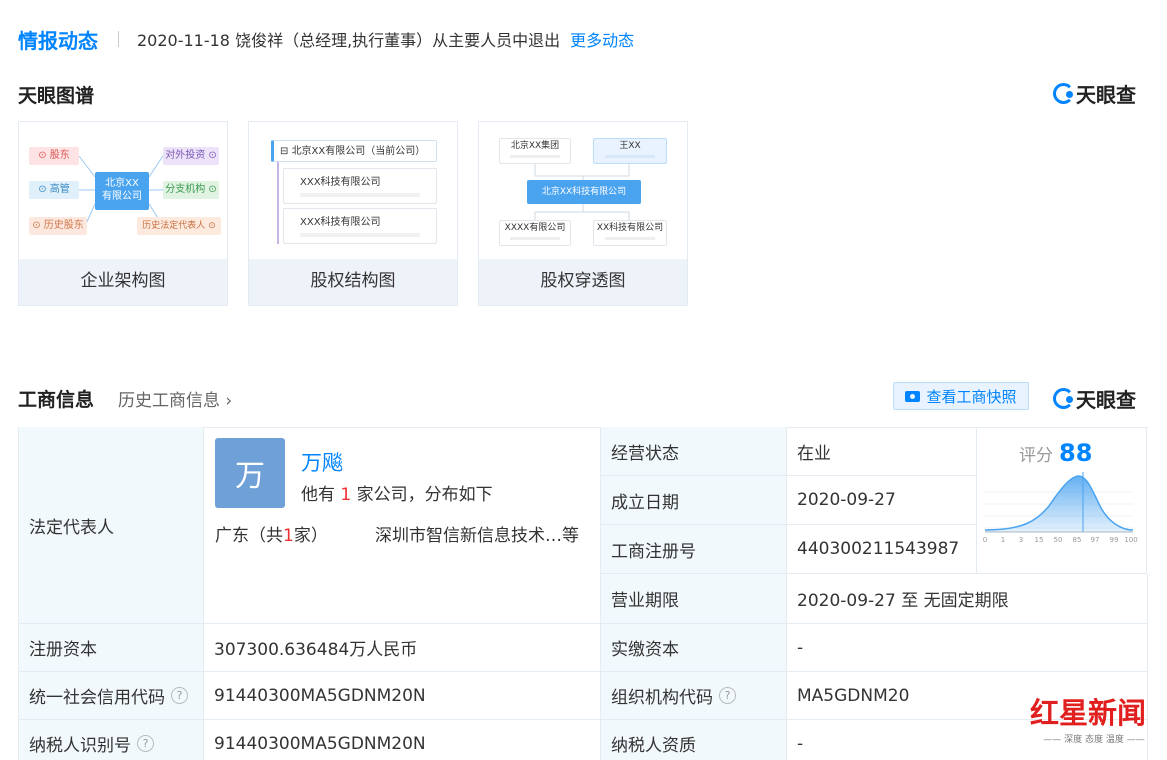 This screenshot has height=760, width=1167. I want to click on legal-rep-name-link: 万飚, so click(322, 462).